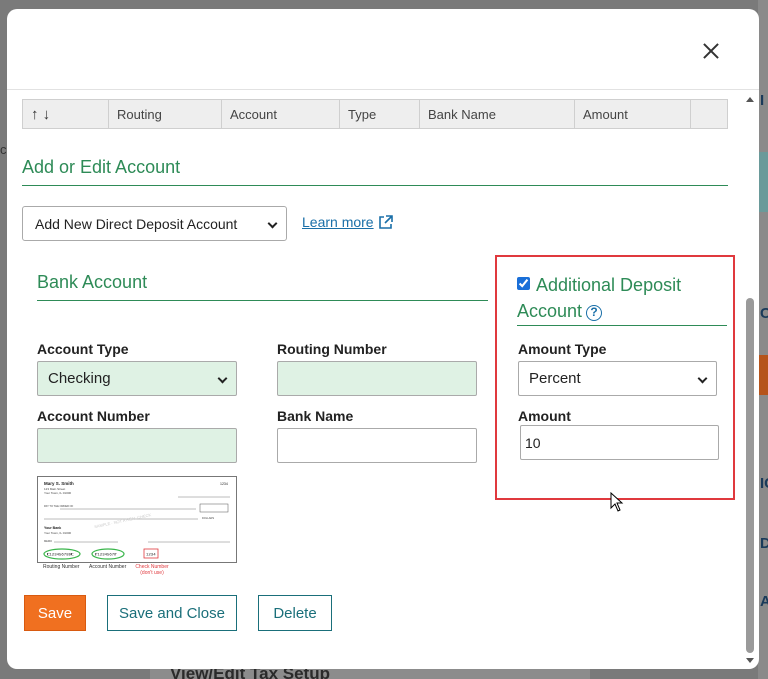  Describe the element at coordinates (370, 671) in the screenshot. I see `background-tax-setup-row: View/Edit Tax Setup` at that location.